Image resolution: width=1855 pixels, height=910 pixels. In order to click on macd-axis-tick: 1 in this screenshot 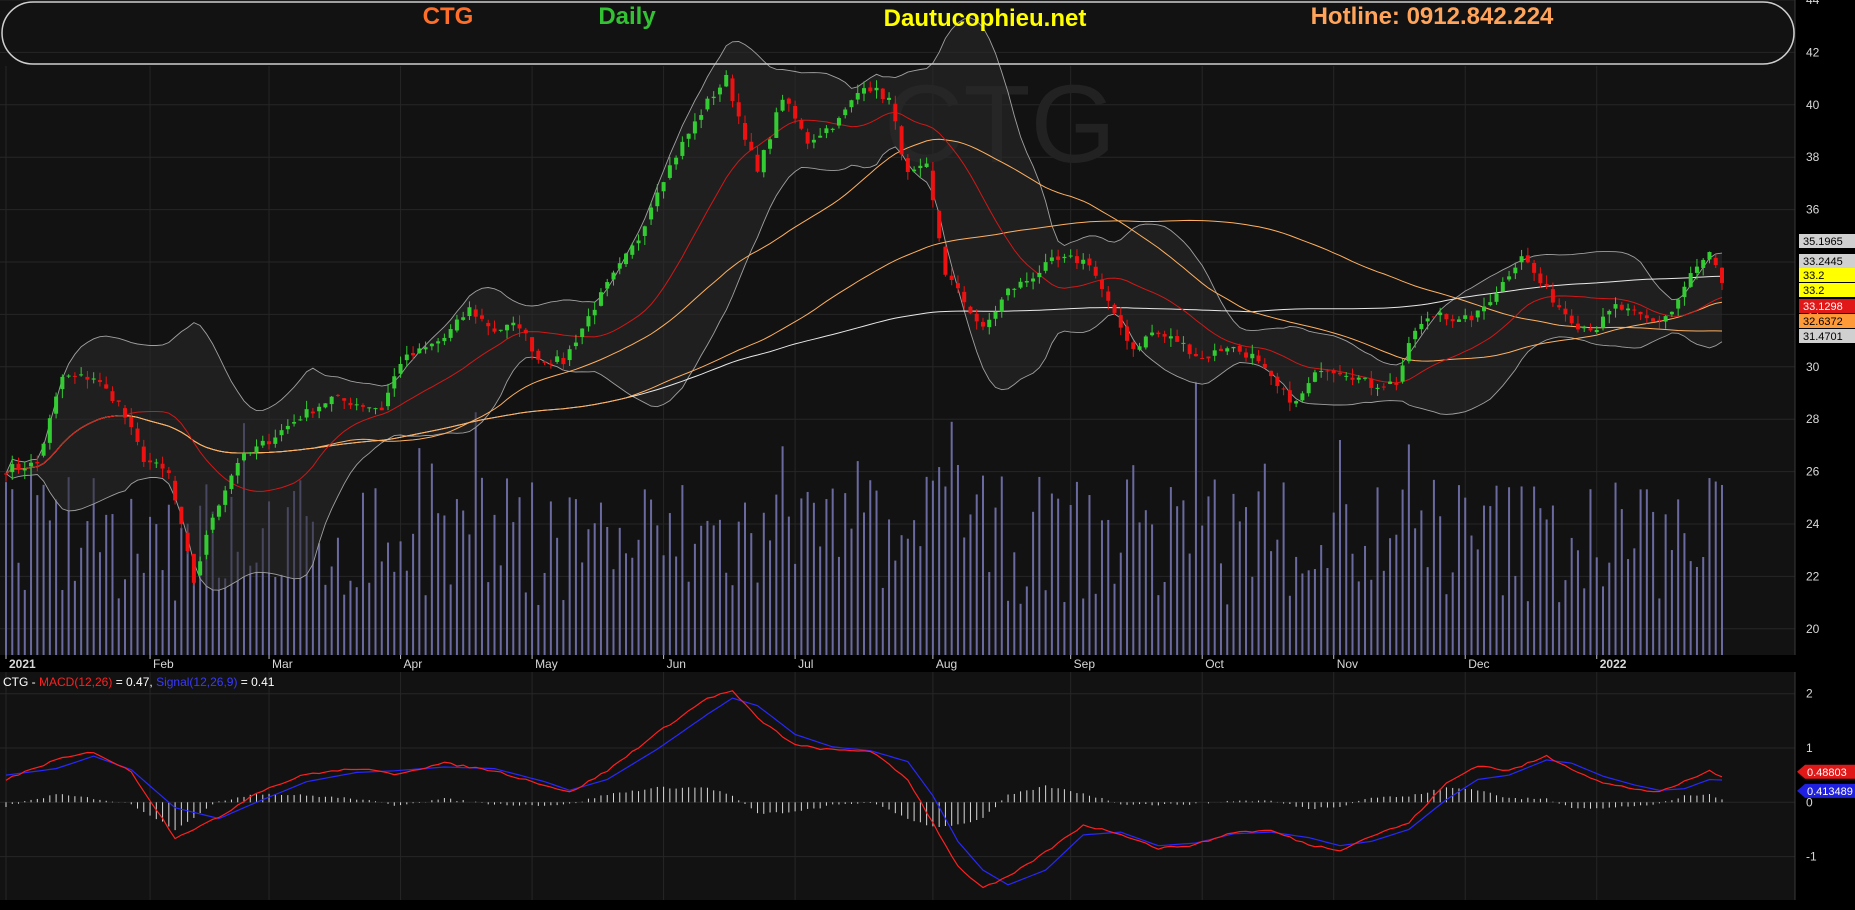, I will do `click(1809, 748)`.